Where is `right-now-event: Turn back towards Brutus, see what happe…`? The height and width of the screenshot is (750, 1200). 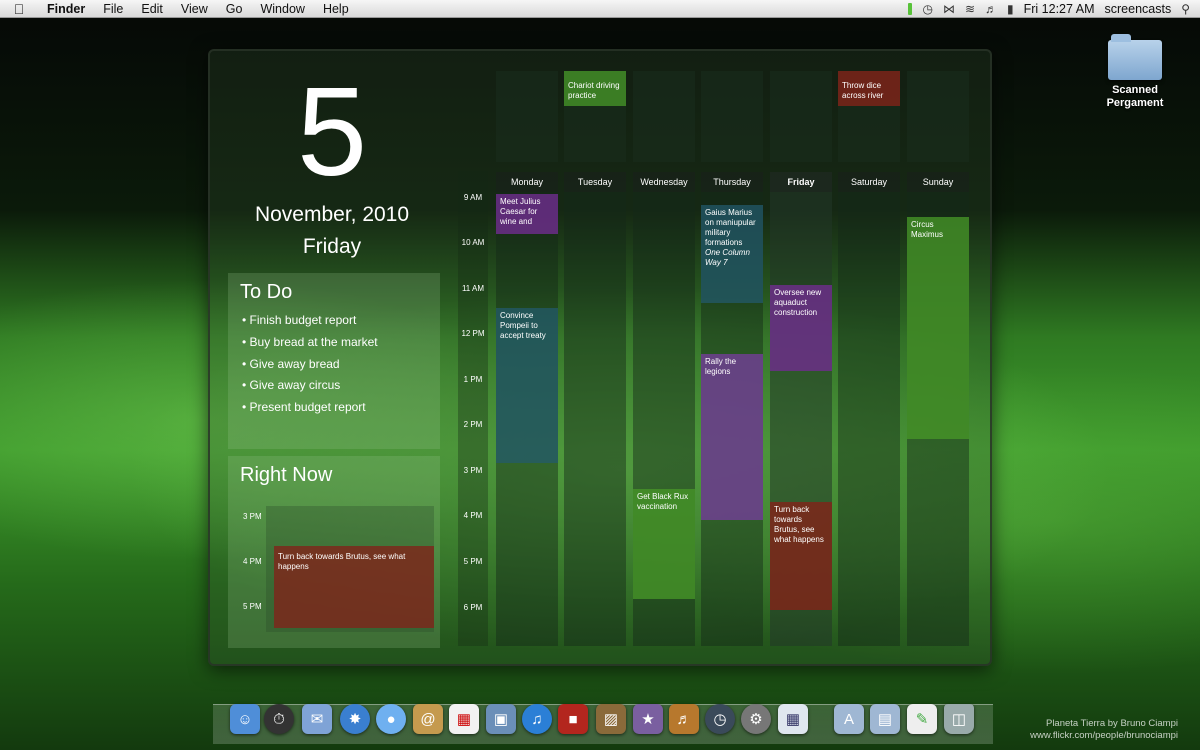 right-now-event: Turn back towards Brutus, see what happe… is located at coordinates (354, 587).